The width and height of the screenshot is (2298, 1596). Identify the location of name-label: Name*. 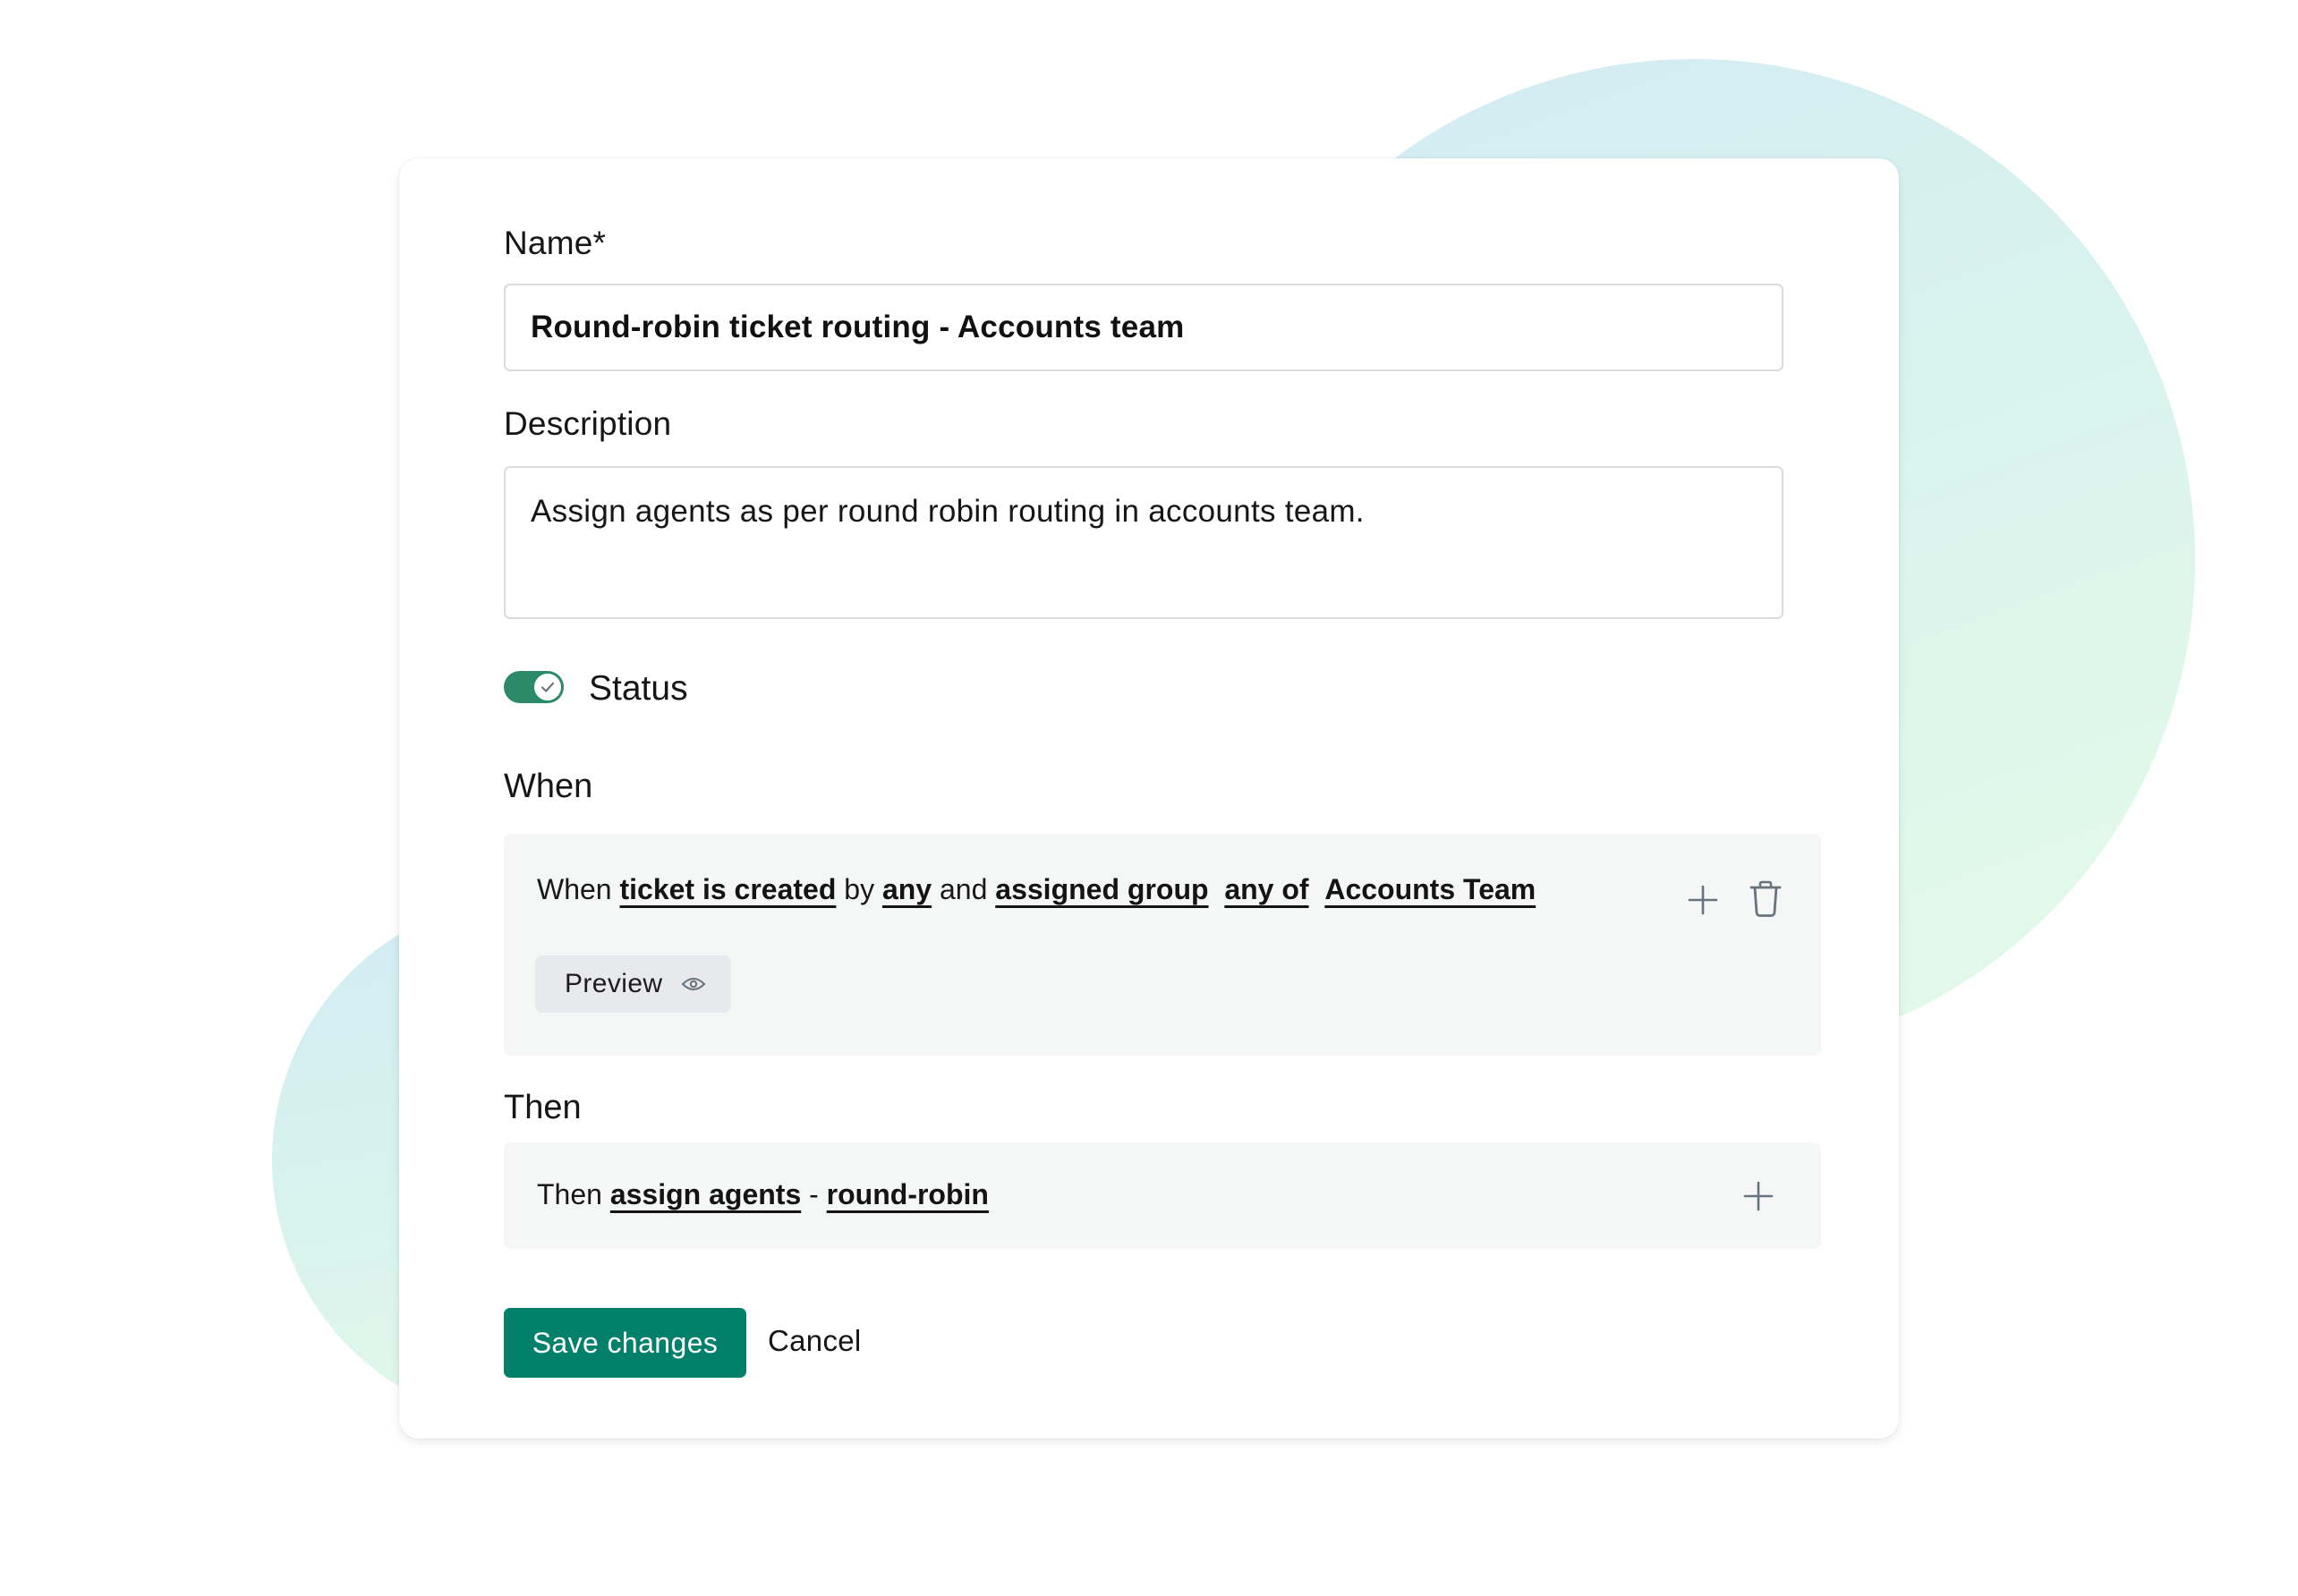
(555, 243).